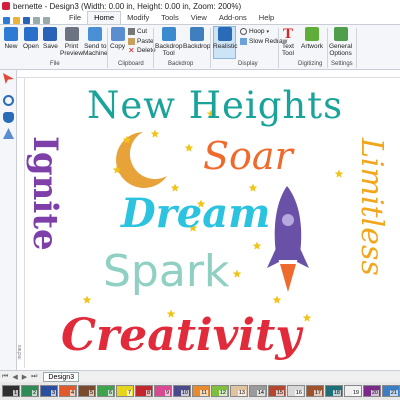  I want to click on quick-access-toolbar, so click(33, 20).